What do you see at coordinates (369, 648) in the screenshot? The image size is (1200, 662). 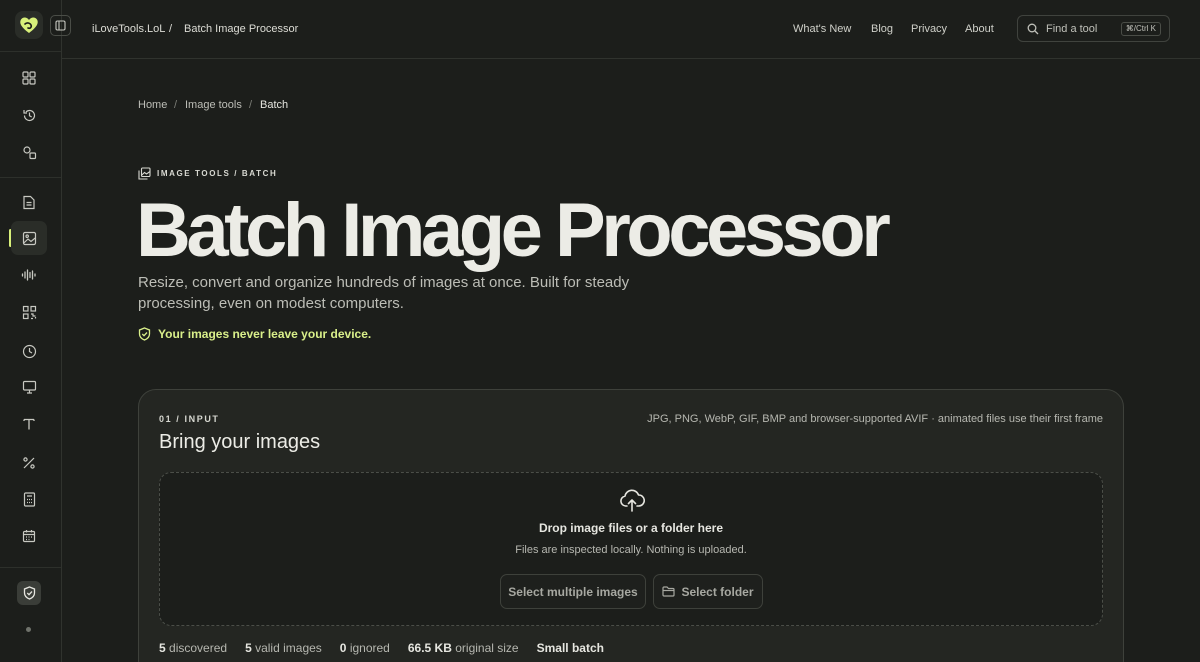 I see `stat-label: ignored` at bounding box center [369, 648].